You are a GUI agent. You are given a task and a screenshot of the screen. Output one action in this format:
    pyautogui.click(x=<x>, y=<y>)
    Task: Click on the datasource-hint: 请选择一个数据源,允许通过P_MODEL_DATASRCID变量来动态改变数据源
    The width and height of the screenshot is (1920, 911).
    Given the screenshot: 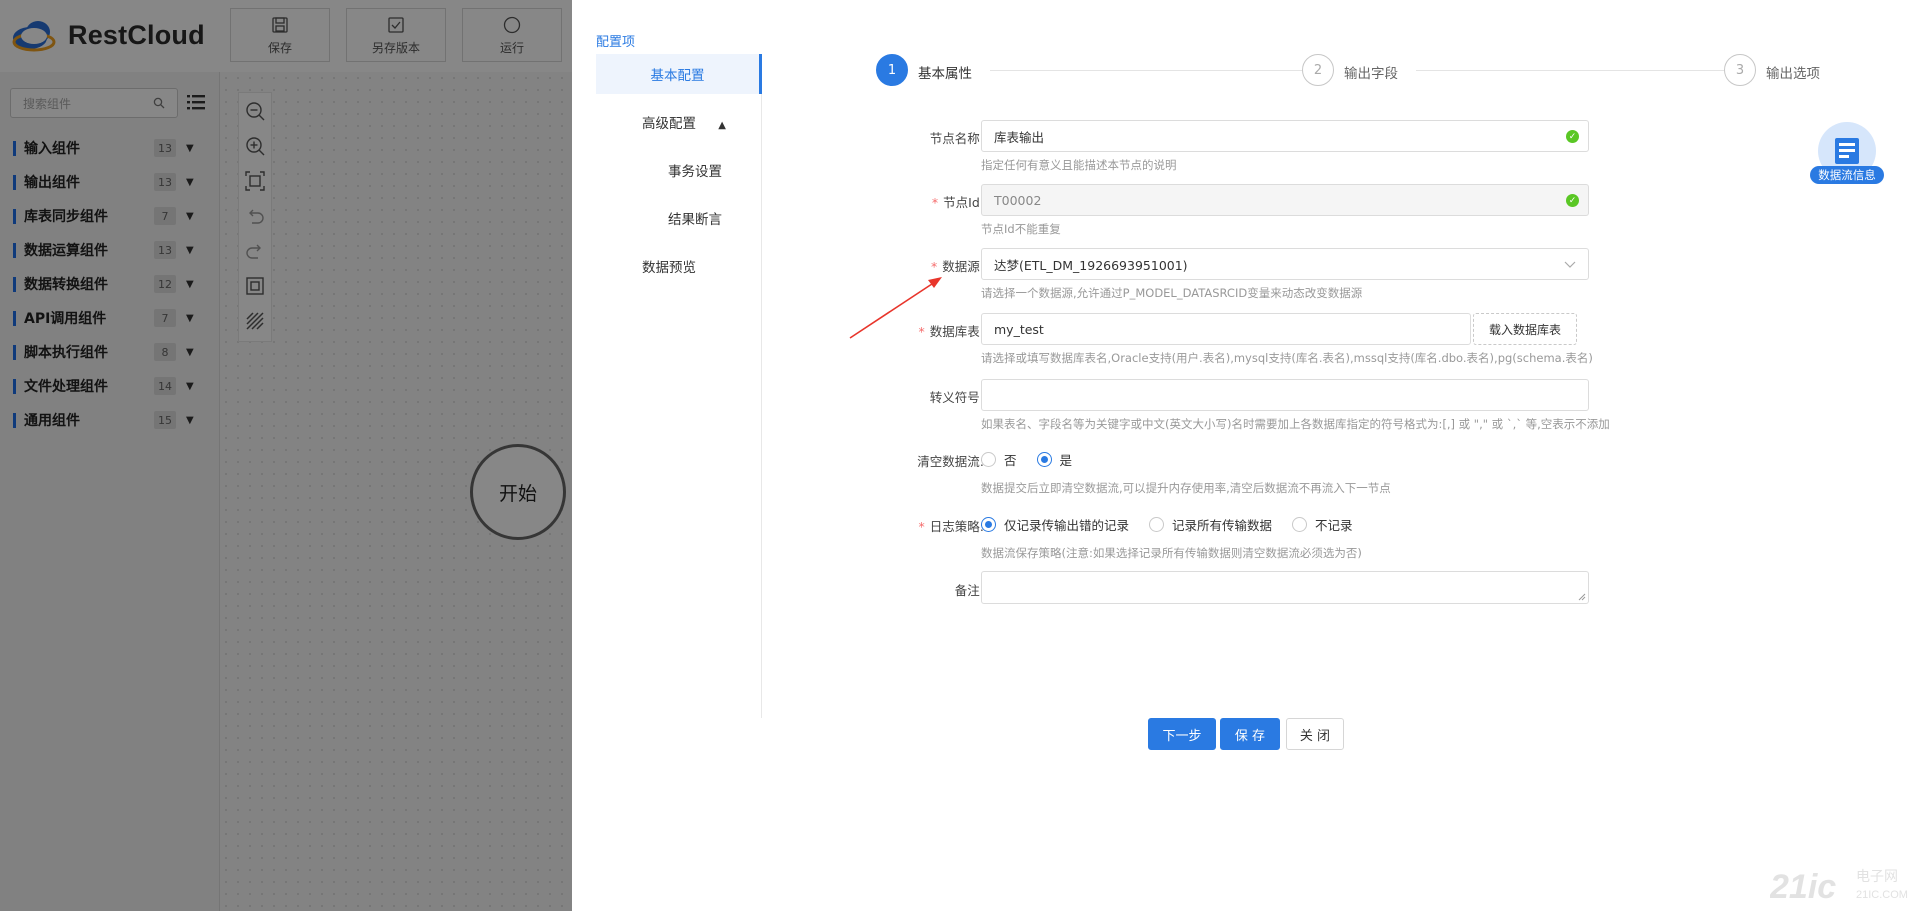 What is the action you would take?
    pyautogui.click(x=1172, y=293)
    